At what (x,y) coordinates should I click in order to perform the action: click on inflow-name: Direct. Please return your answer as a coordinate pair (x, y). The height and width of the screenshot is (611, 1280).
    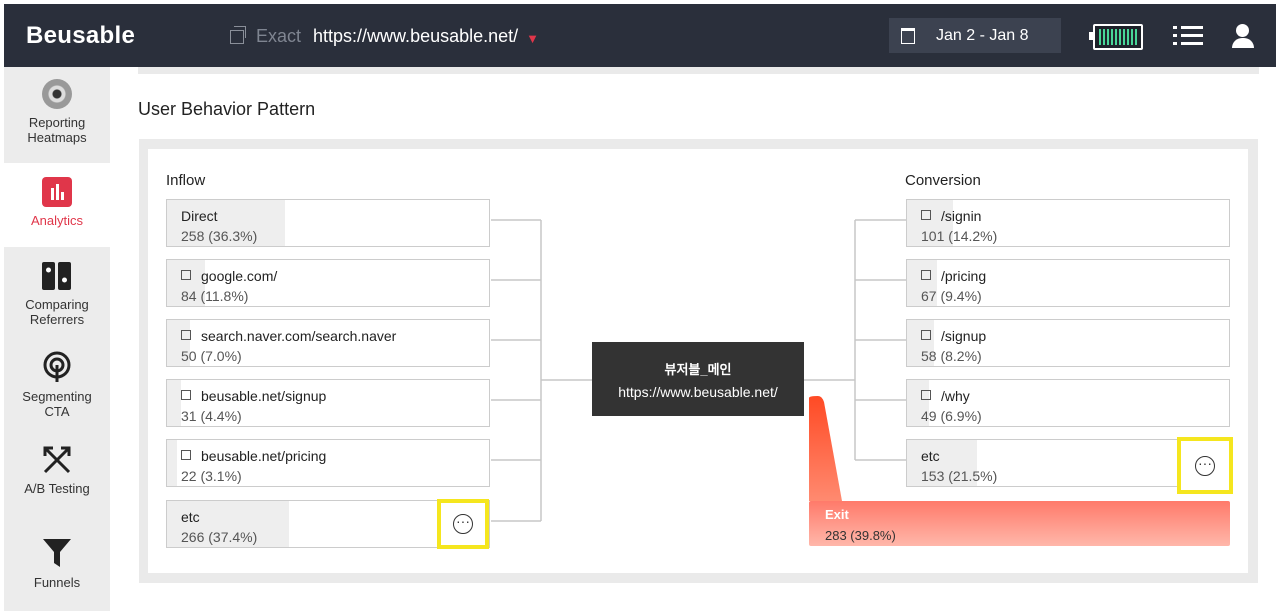
    Looking at the image, I should click on (199, 216).